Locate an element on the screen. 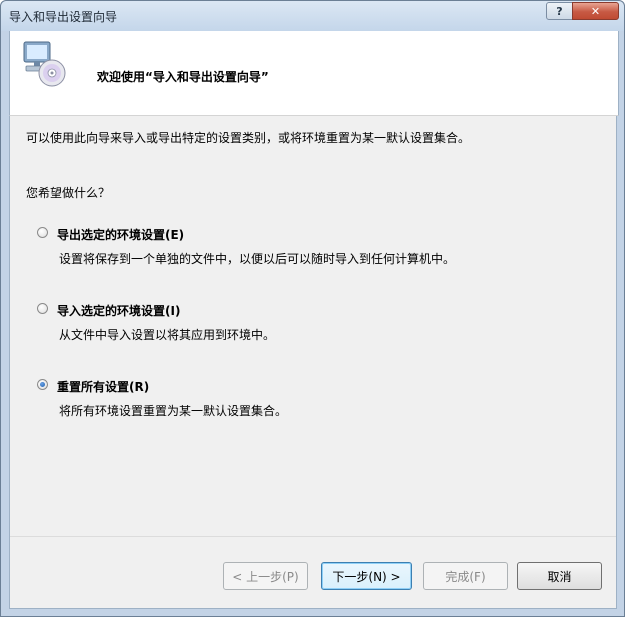  radio-reset is located at coordinates (42, 384).